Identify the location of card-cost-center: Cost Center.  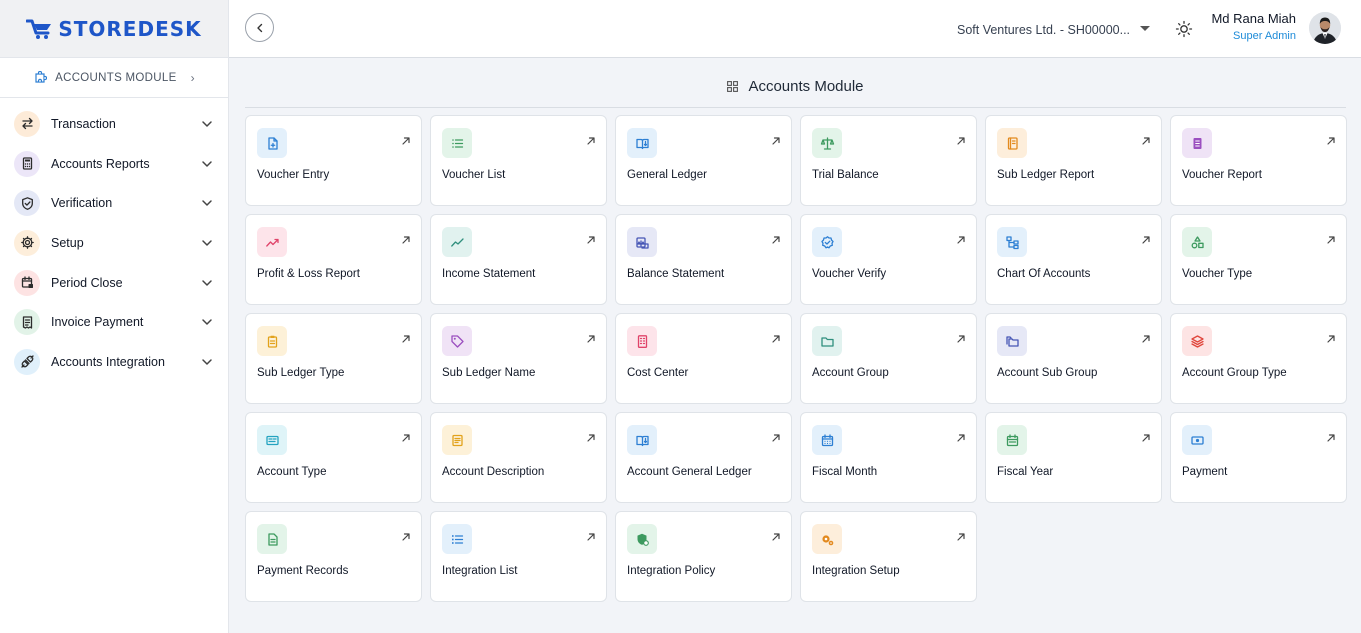
(703, 358).